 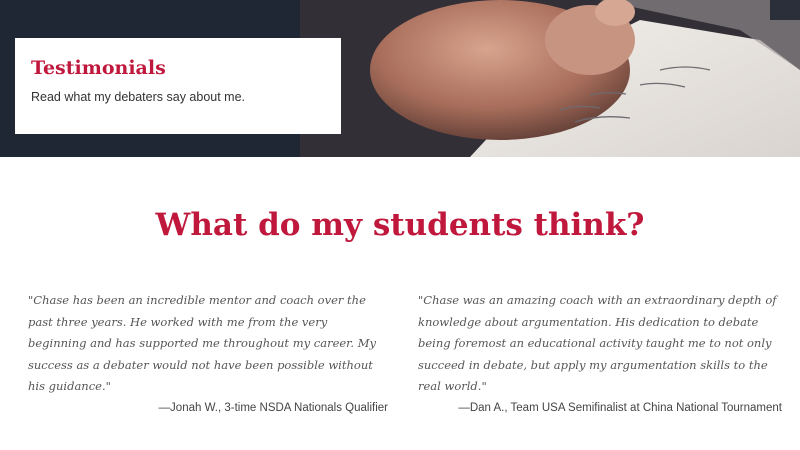 I want to click on page-title: Testimonials, so click(x=98, y=68).